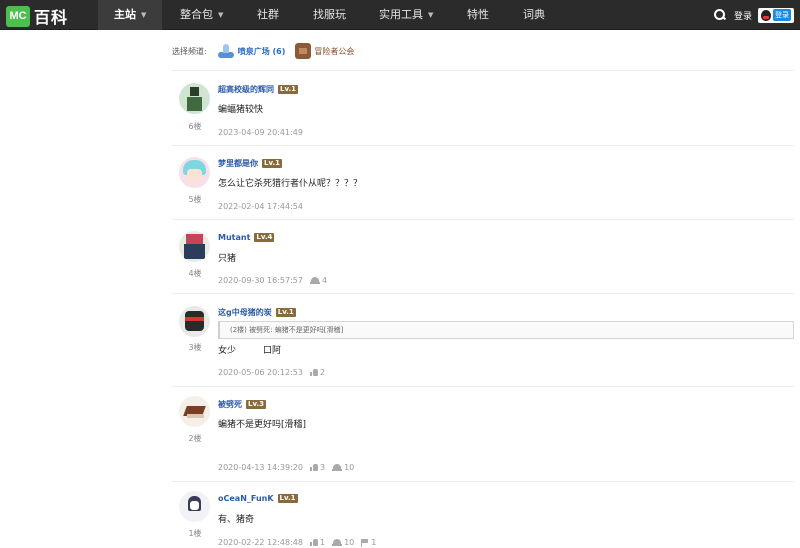  I want to click on comment-meta: 2022-02-04 17:44:54, so click(260, 206).